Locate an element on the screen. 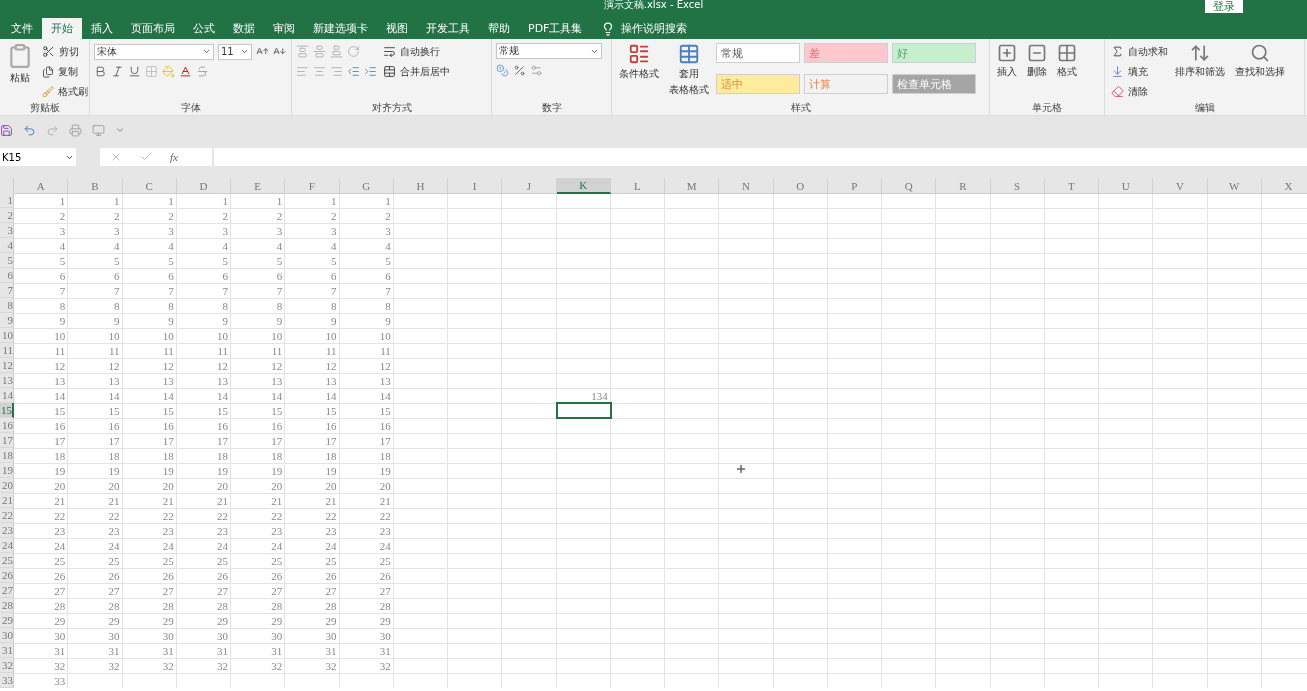 The image size is (1307, 691). column-header: B is located at coordinates (95, 186).